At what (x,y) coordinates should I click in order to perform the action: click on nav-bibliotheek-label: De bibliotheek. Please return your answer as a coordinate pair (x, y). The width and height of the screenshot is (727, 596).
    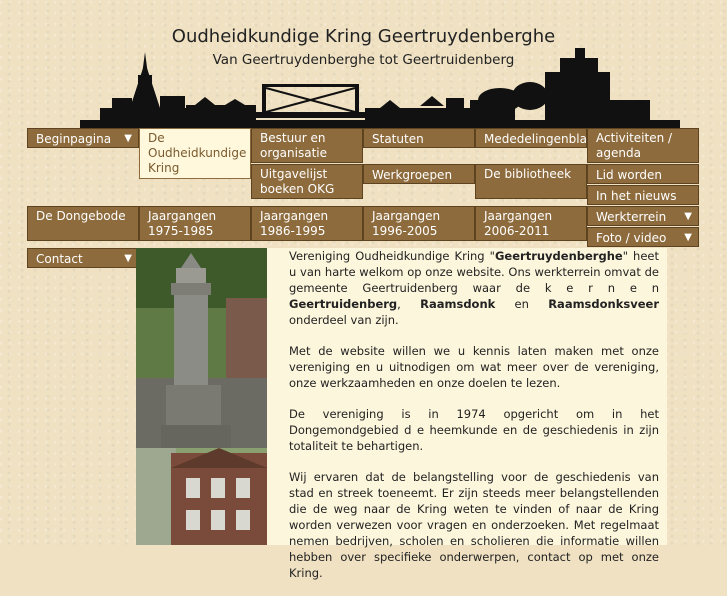
    Looking at the image, I should click on (528, 174).